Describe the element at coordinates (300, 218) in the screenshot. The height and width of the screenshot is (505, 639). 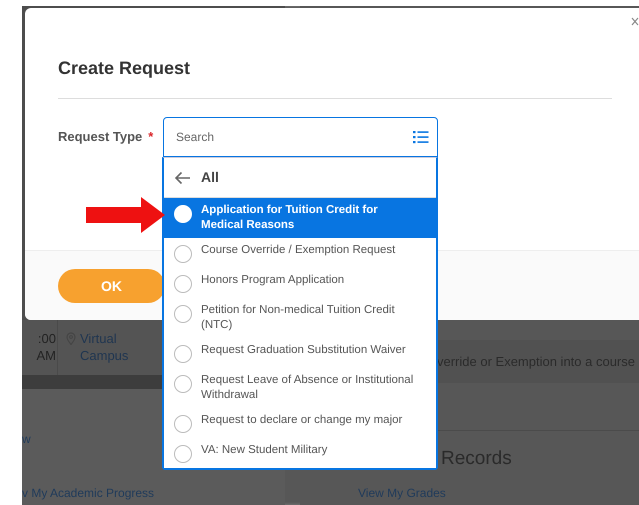
I see `option-item: Application for Tuition Credit for Medical Reasons` at that location.